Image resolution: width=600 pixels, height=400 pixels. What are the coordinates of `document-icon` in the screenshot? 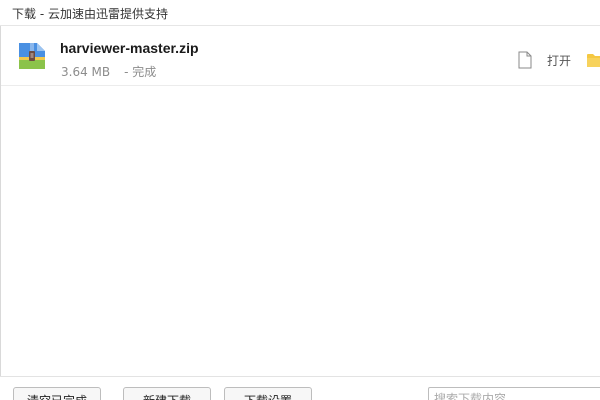 It's located at (525, 60).